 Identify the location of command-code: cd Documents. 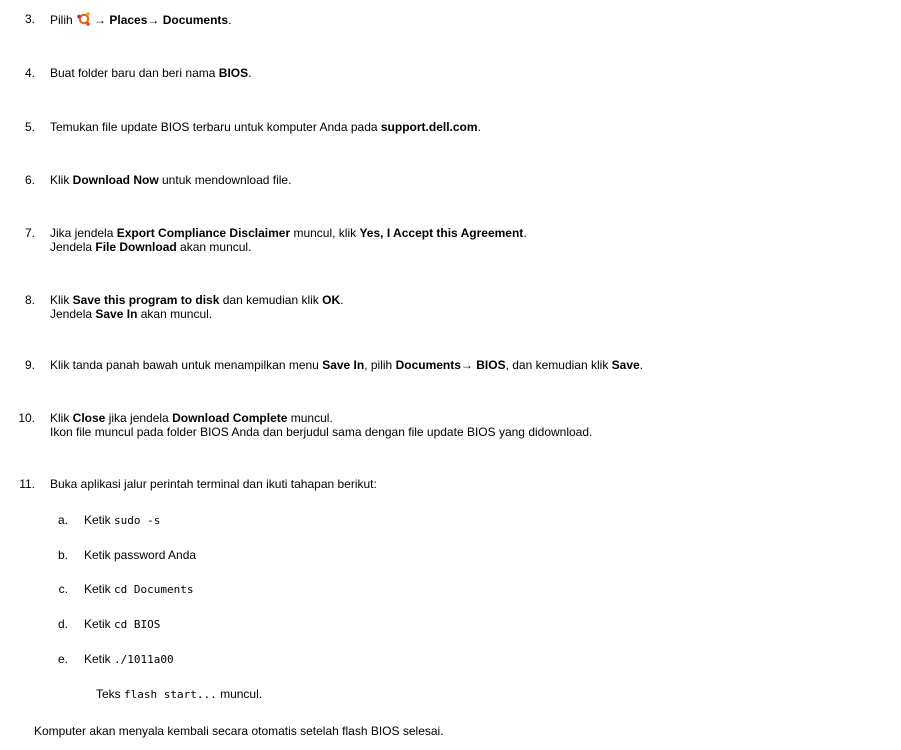
(154, 589).